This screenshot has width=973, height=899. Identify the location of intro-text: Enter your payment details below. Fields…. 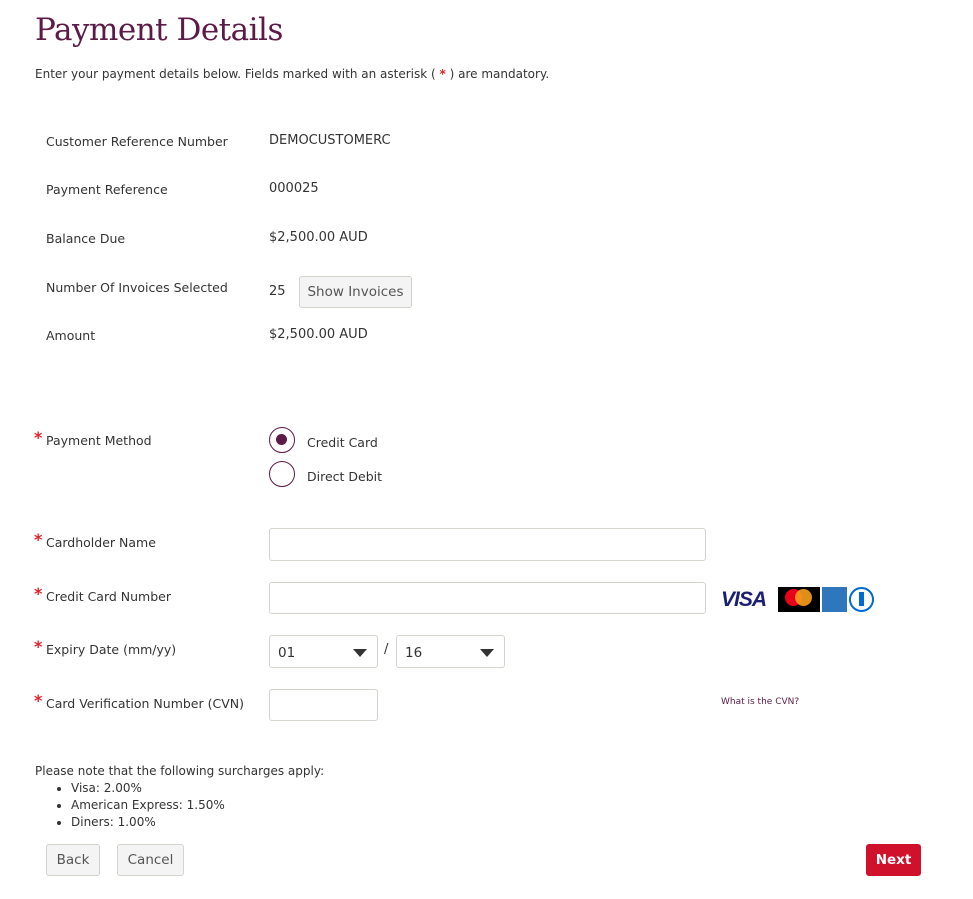
(292, 74).